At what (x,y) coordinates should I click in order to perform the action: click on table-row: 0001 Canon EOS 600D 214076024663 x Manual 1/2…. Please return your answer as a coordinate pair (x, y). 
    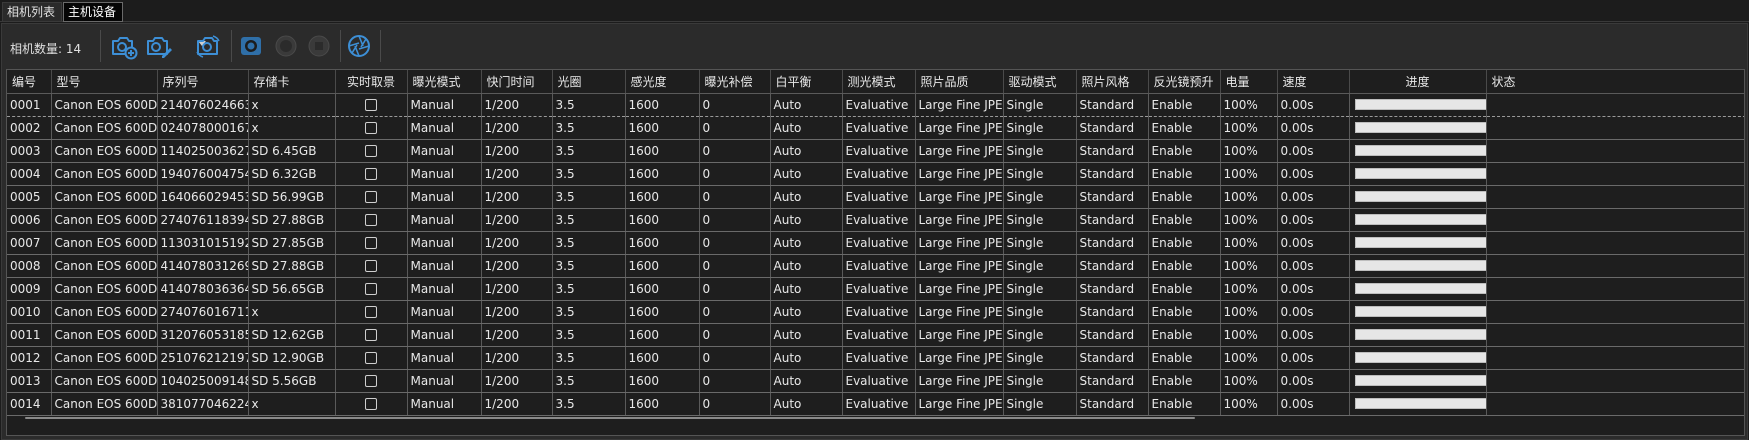
    Looking at the image, I should click on (875, 105).